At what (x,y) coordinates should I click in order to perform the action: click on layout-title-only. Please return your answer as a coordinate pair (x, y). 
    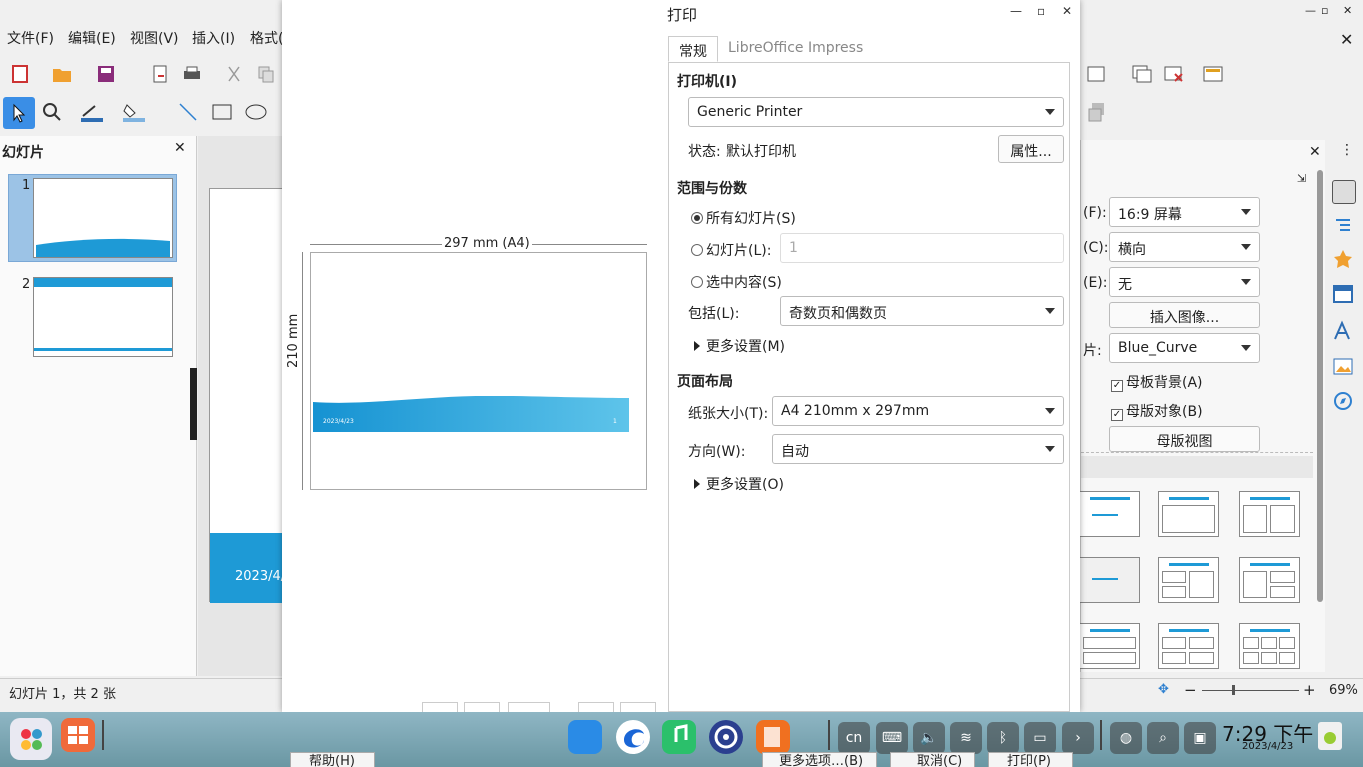
    Looking at the image, I should click on (1109, 514).